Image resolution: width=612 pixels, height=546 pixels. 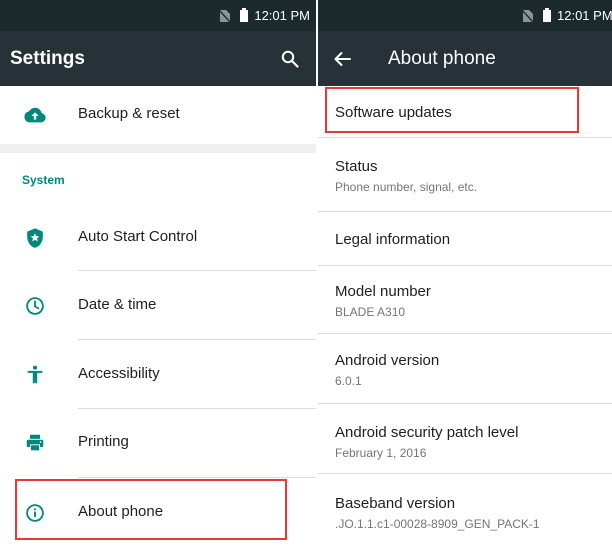 I want to click on settings-item-about-phone: About phone, so click(x=158, y=512).